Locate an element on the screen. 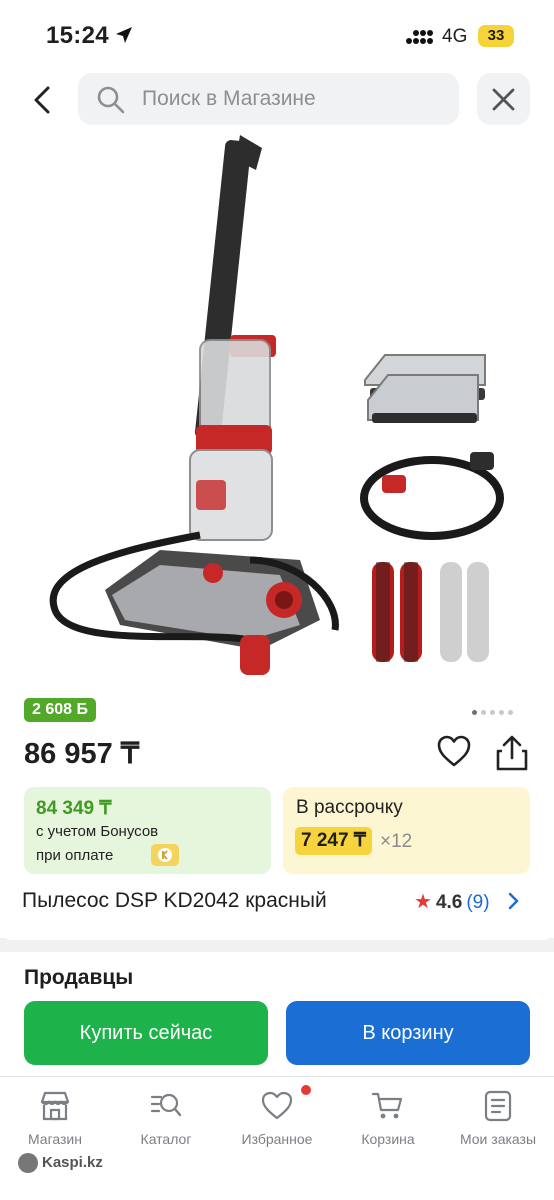 The width and height of the screenshot is (554, 1200). chevron-right-icon is located at coordinates (513, 901).